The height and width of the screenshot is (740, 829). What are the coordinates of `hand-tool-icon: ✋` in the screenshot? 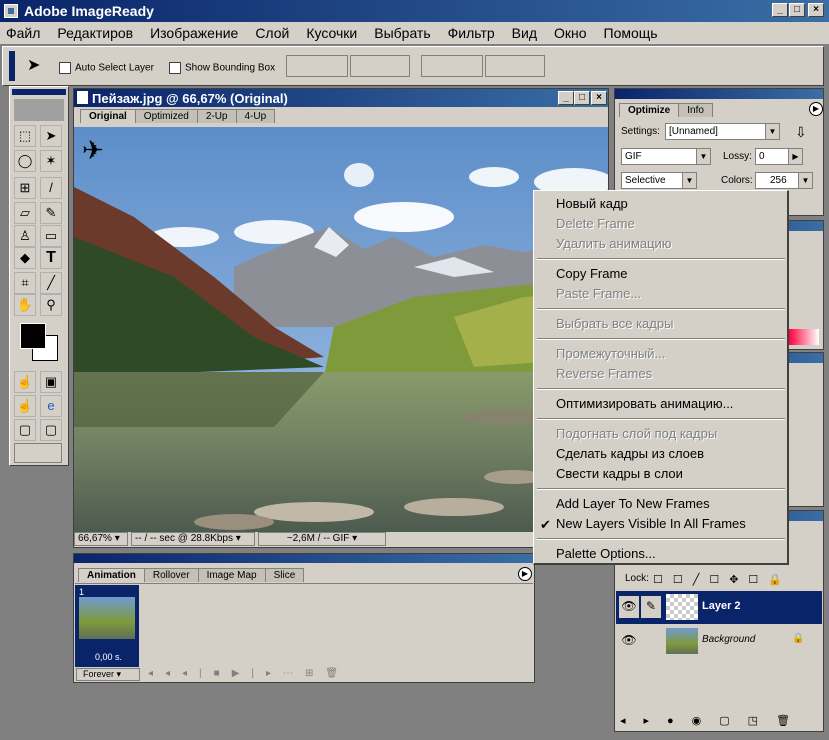 It's located at (25, 305).